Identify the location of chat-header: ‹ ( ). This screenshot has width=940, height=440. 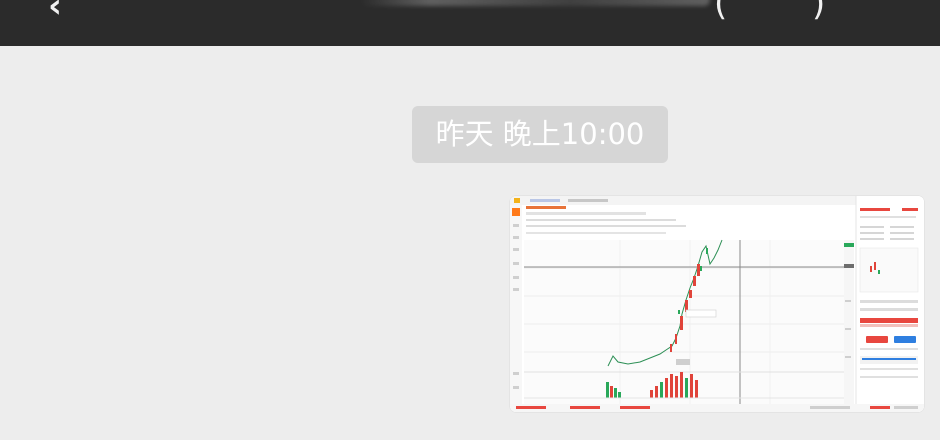
(470, 23).